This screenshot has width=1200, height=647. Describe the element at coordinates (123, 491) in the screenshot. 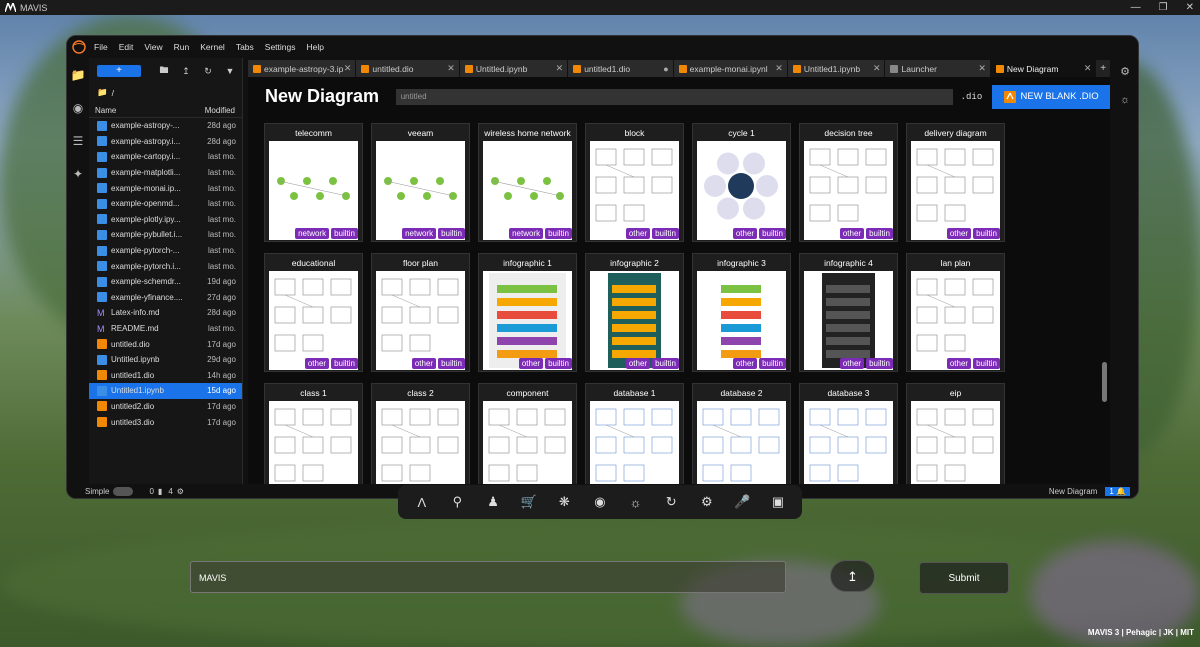

I see `simple-mode-toggle` at that location.